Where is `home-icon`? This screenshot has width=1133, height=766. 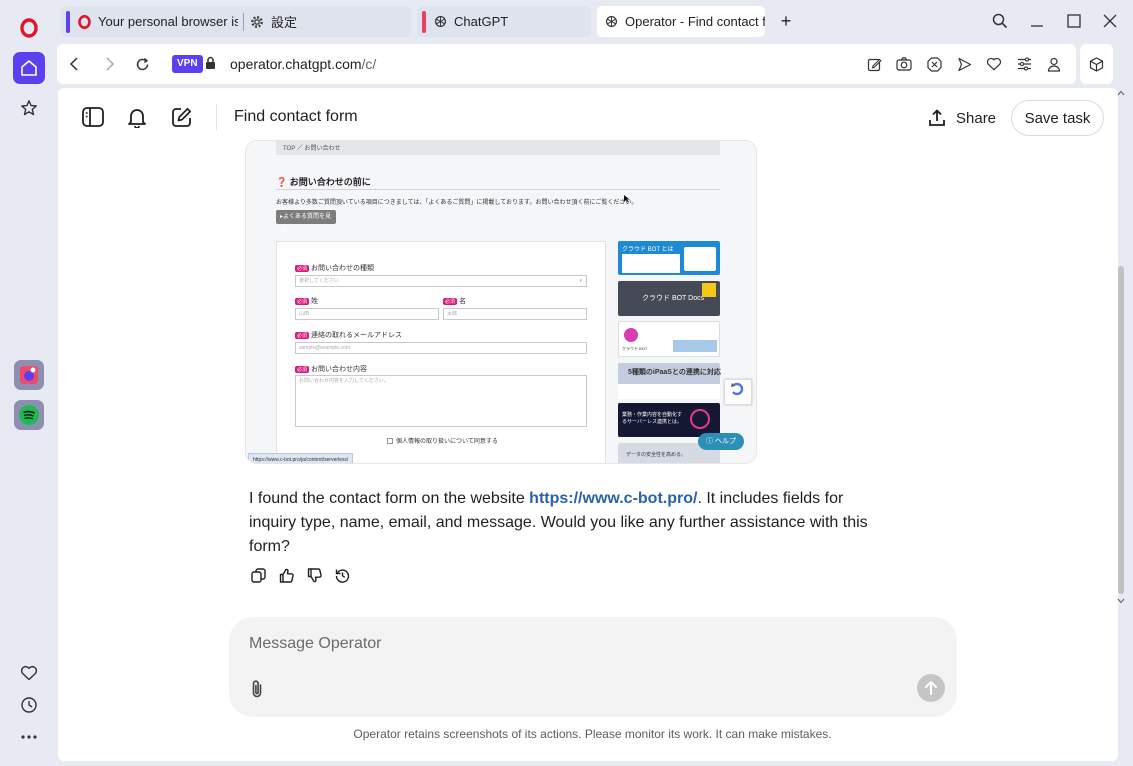 home-icon is located at coordinates (29, 68).